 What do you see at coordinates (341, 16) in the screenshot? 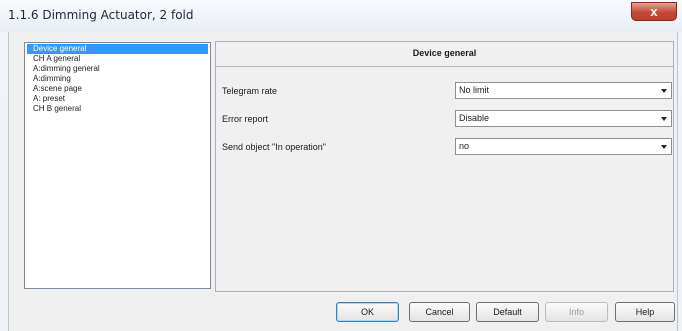
I see `title-bar: 1.1.6 Dimming Actuator, 2 fold x` at bounding box center [341, 16].